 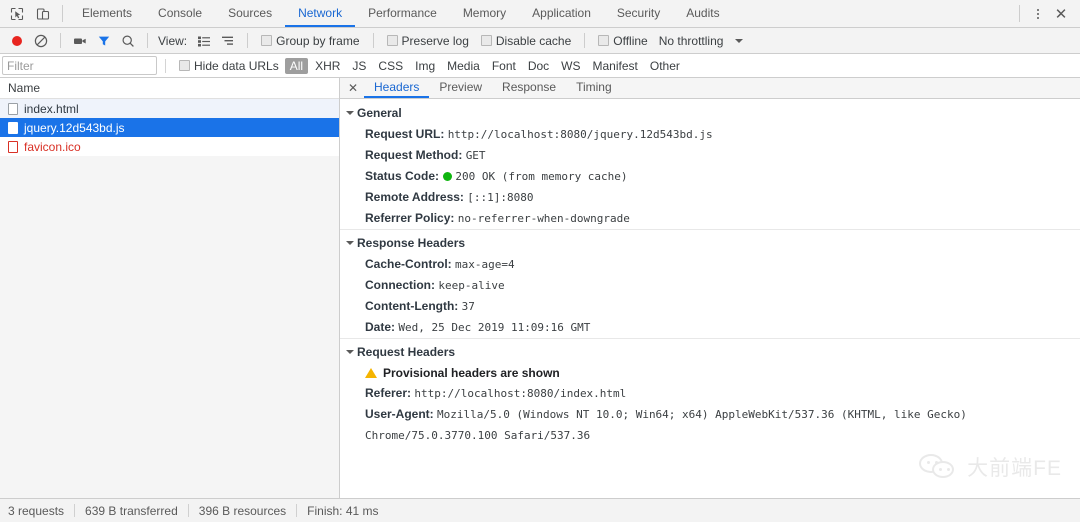 I want to click on status-code-key: Status Code:, so click(x=402, y=176).